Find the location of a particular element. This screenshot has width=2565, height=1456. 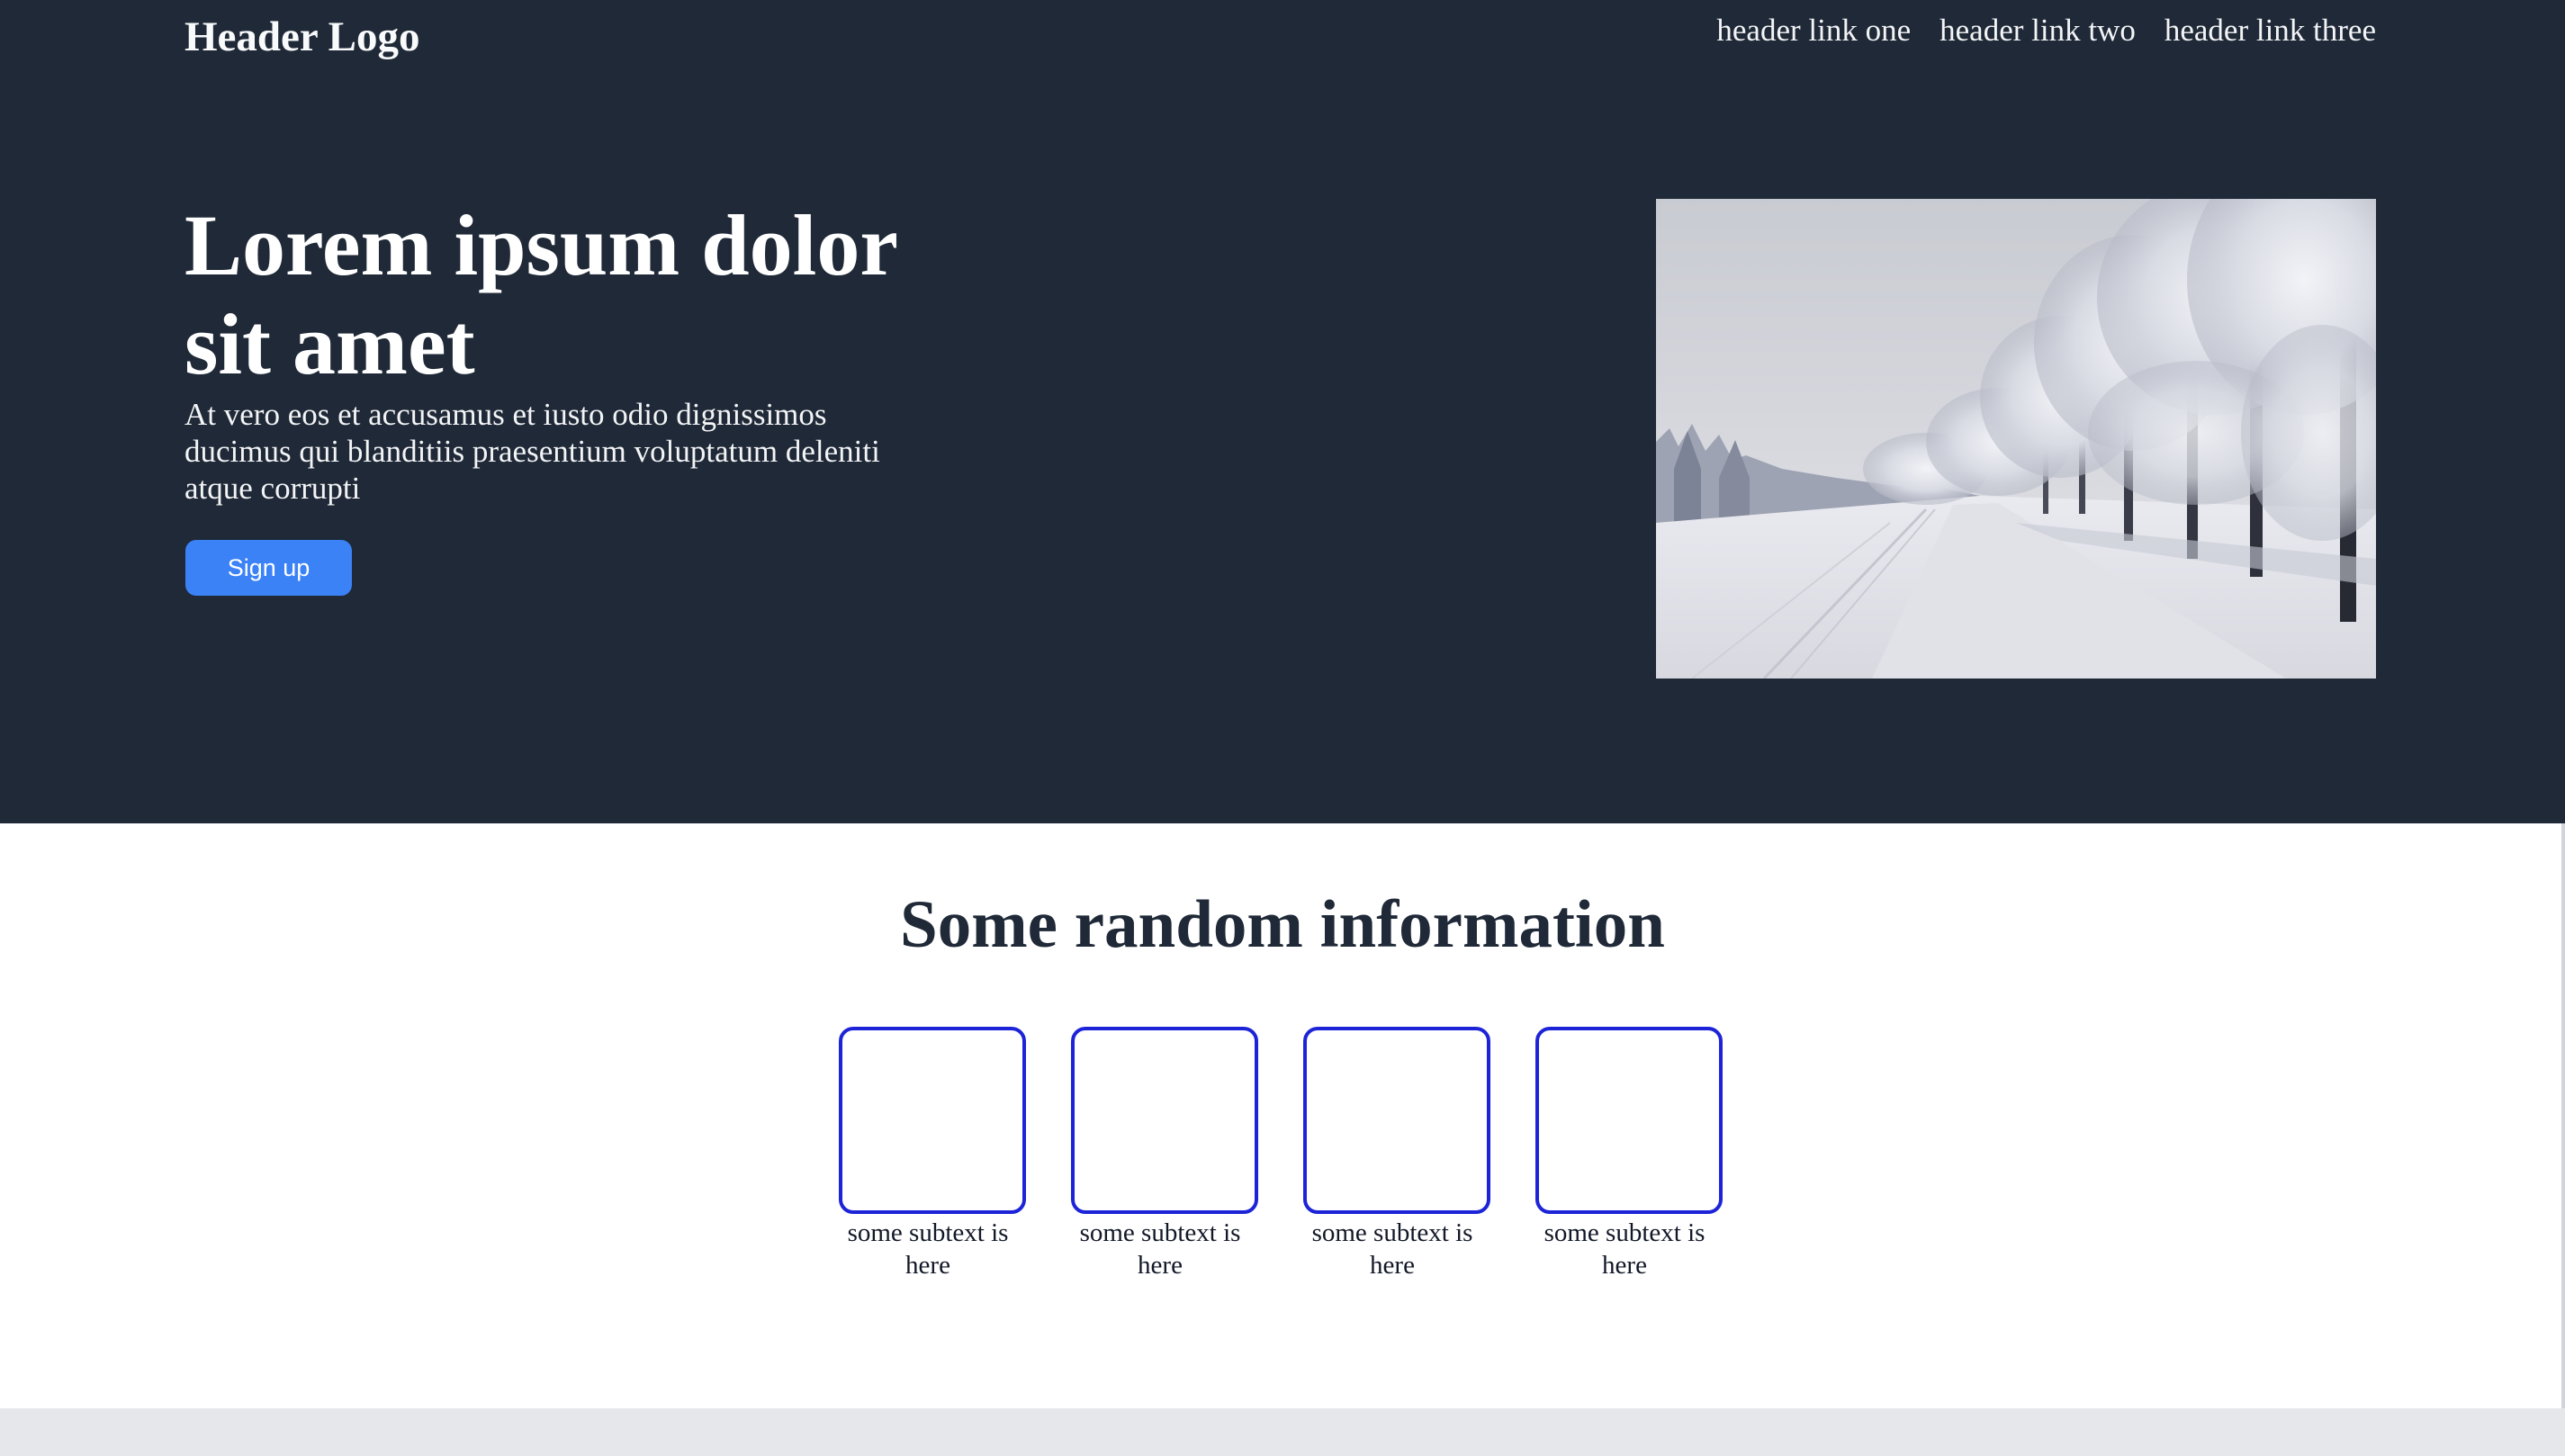

hero-image is located at coordinates (2016, 439).